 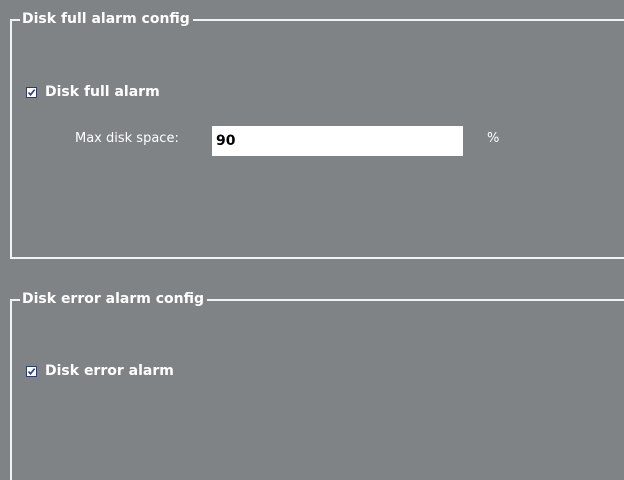 I want to click on disk-full-alarm-checkbox, so click(x=31, y=92).